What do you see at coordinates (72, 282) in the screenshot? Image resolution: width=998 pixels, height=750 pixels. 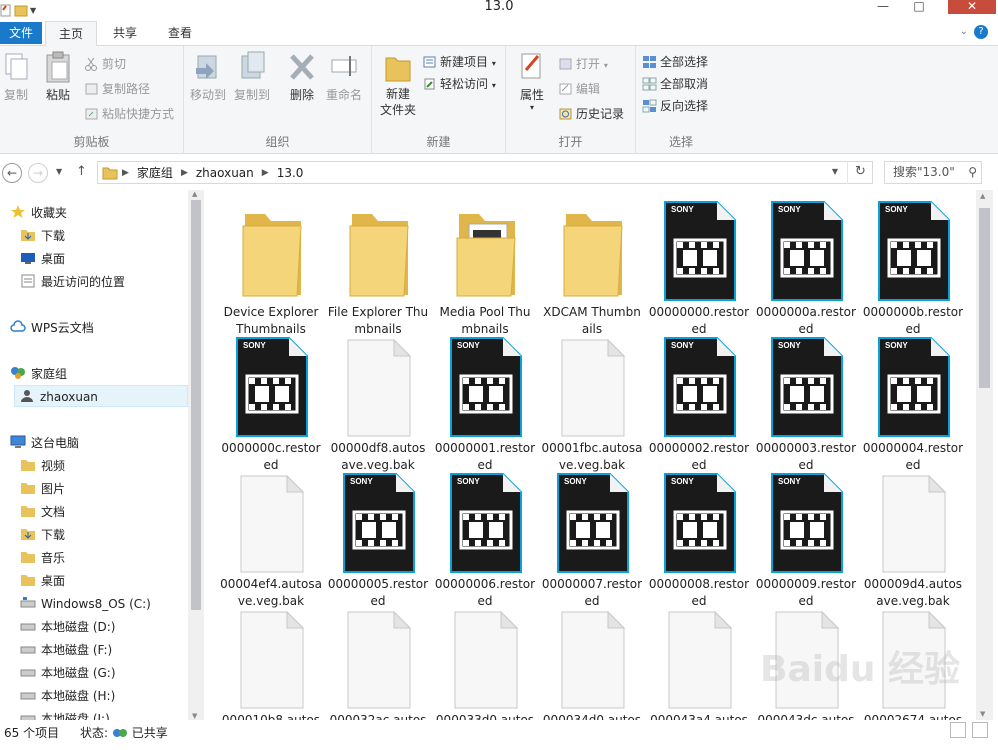 I see `nav-recent: 最近访问的位置` at bounding box center [72, 282].